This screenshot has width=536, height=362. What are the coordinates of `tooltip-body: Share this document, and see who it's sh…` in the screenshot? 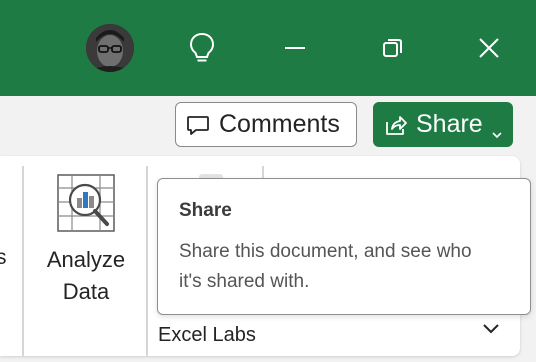 It's located at (349, 267).